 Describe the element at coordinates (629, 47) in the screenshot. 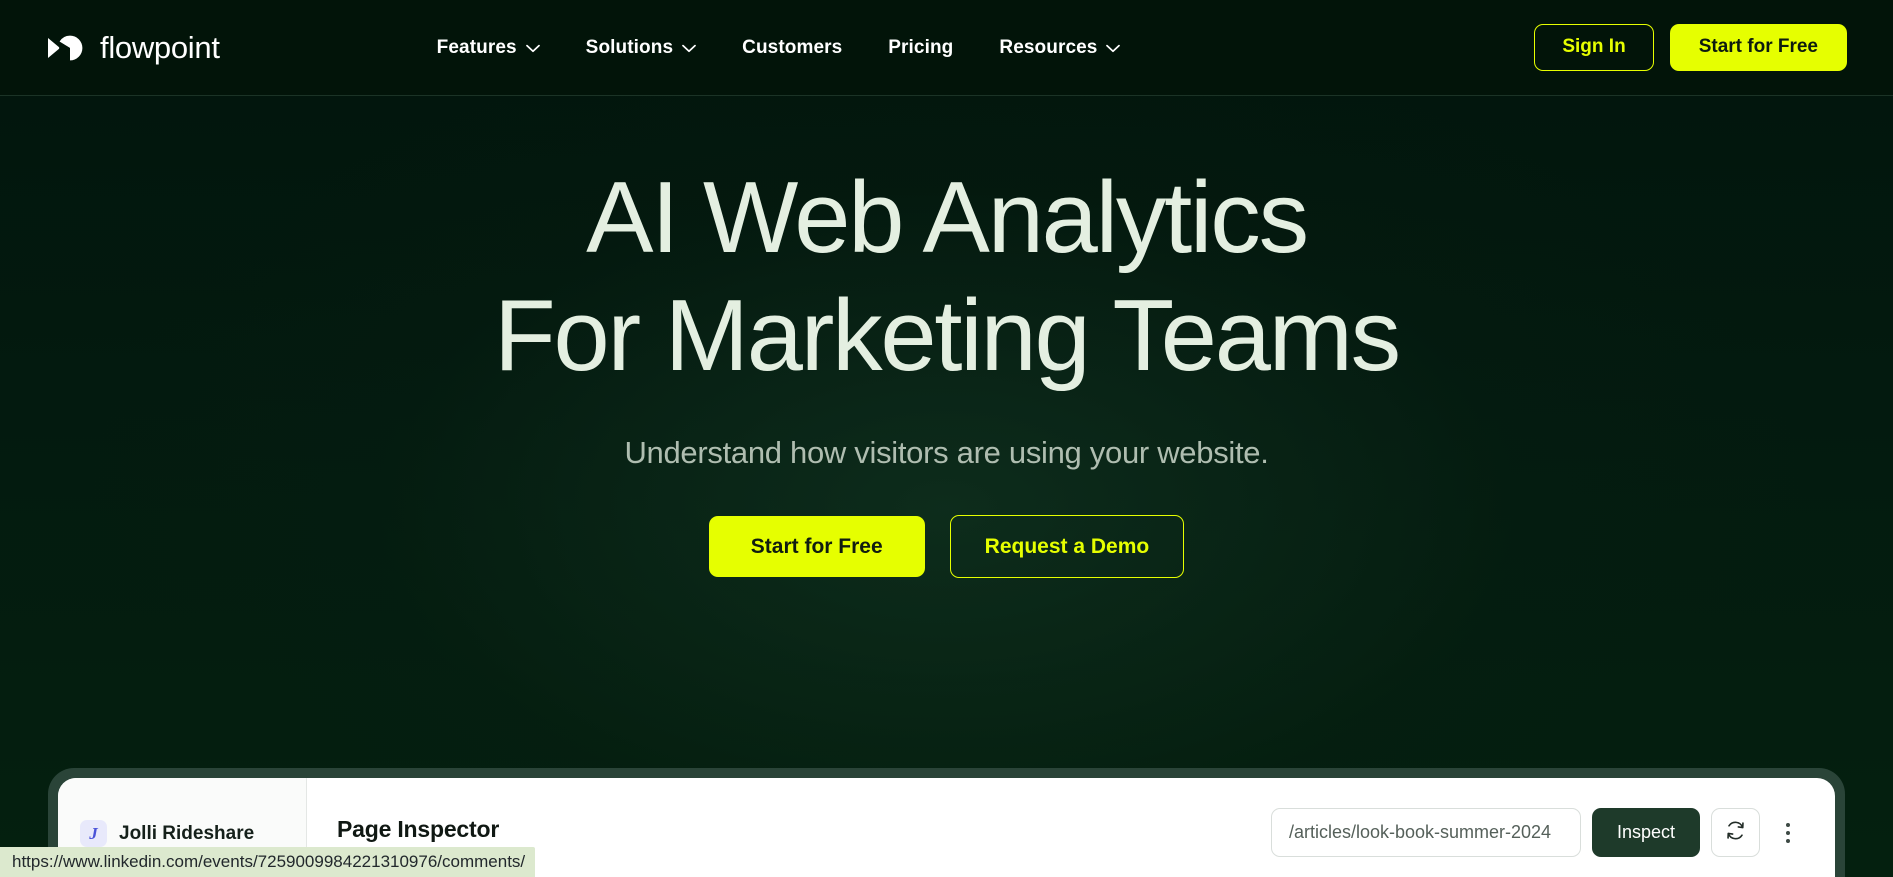

I see `nav-item-label: Solutions` at that location.